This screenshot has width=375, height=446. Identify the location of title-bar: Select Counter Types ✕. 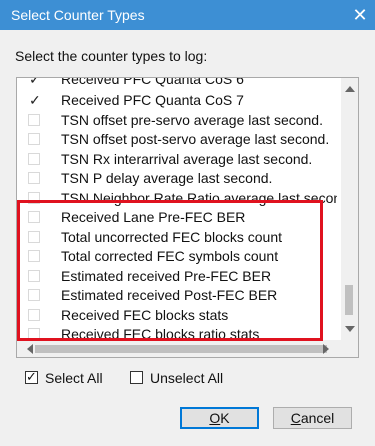
(187, 15).